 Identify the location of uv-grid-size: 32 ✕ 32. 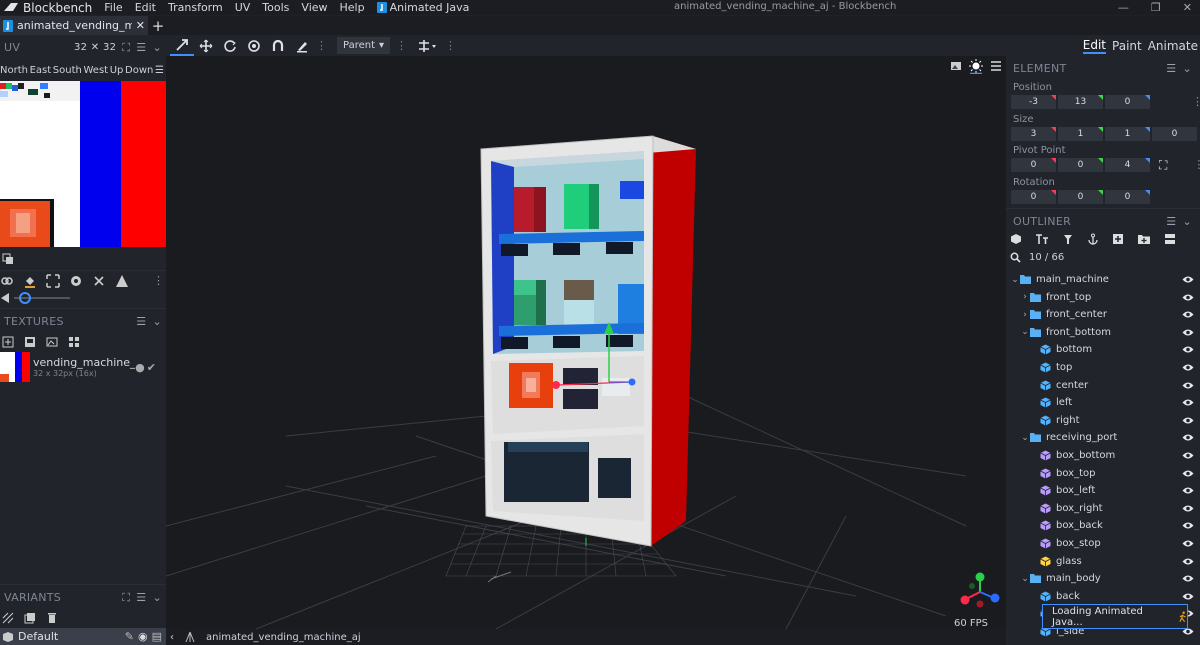
(95, 47).